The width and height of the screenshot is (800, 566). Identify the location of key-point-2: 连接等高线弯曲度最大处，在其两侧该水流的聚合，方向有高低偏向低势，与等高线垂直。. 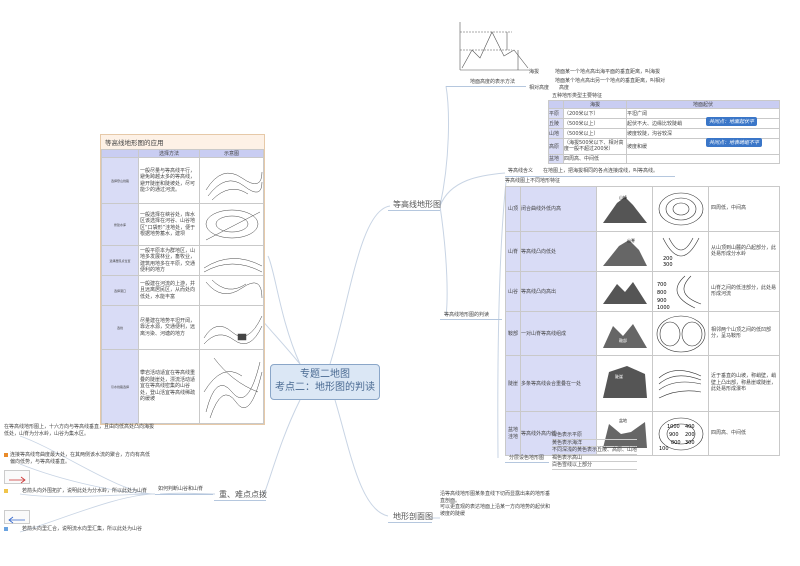
(79, 458).